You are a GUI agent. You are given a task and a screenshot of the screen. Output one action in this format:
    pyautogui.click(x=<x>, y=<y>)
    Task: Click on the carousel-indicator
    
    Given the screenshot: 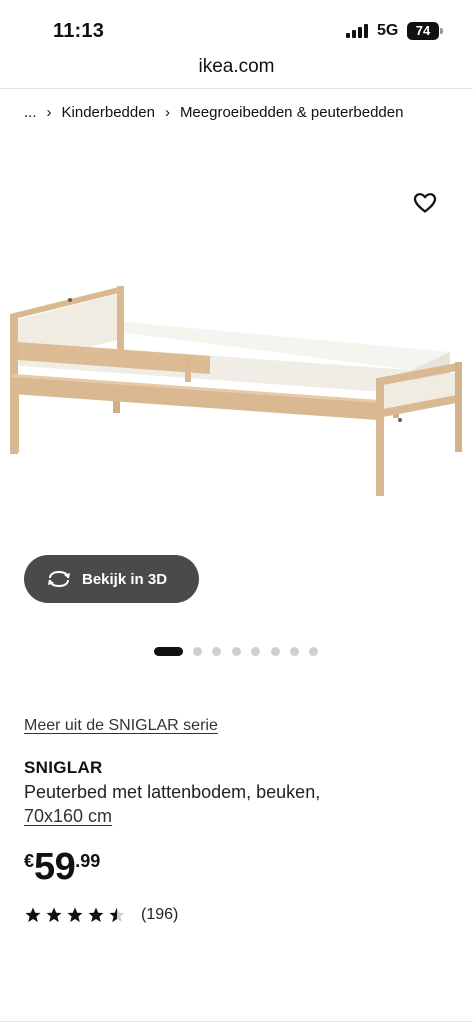 What is the action you would take?
    pyautogui.click(x=241, y=651)
    